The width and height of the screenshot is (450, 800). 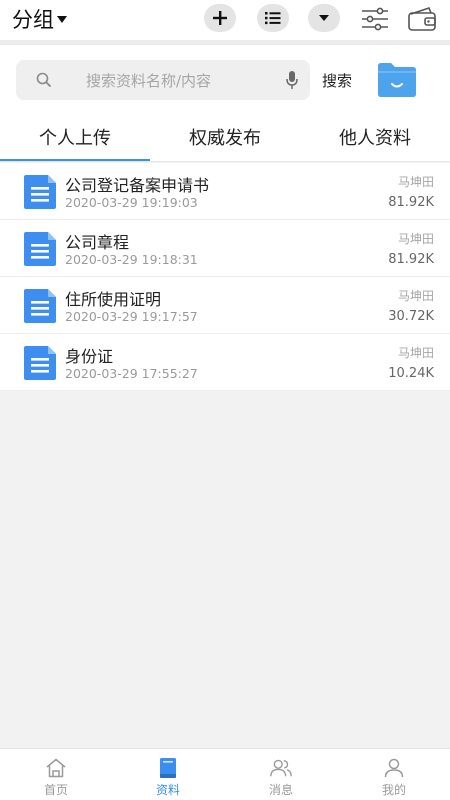 What do you see at coordinates (225, 248) in the screenshot?
I see `file-row: 公司章程 2020-03-29 19:18:31 马坤田 81.92K` at bounding box center [225, 248].